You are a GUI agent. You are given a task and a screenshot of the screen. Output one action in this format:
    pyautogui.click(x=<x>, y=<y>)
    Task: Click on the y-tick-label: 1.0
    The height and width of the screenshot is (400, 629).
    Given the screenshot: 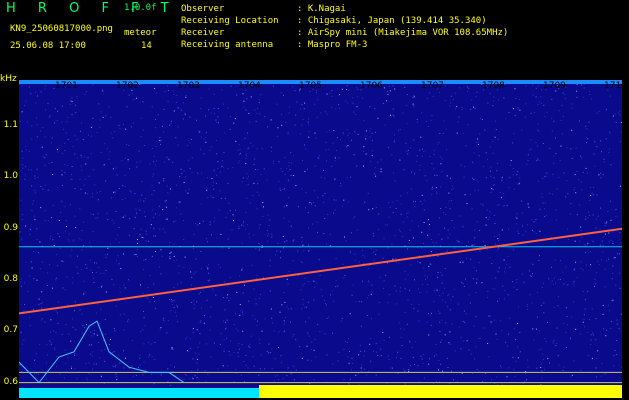 What is the action you would take?
    pyautogui.click(x=10, y=176)
    